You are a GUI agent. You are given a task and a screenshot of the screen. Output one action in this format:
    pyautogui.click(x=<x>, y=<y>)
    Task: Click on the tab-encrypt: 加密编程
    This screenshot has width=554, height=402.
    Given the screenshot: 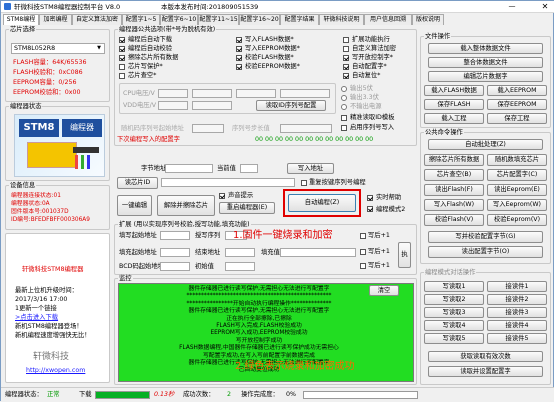 What is the action you would take?
    pyautogui.click(x=55, y=19)
    